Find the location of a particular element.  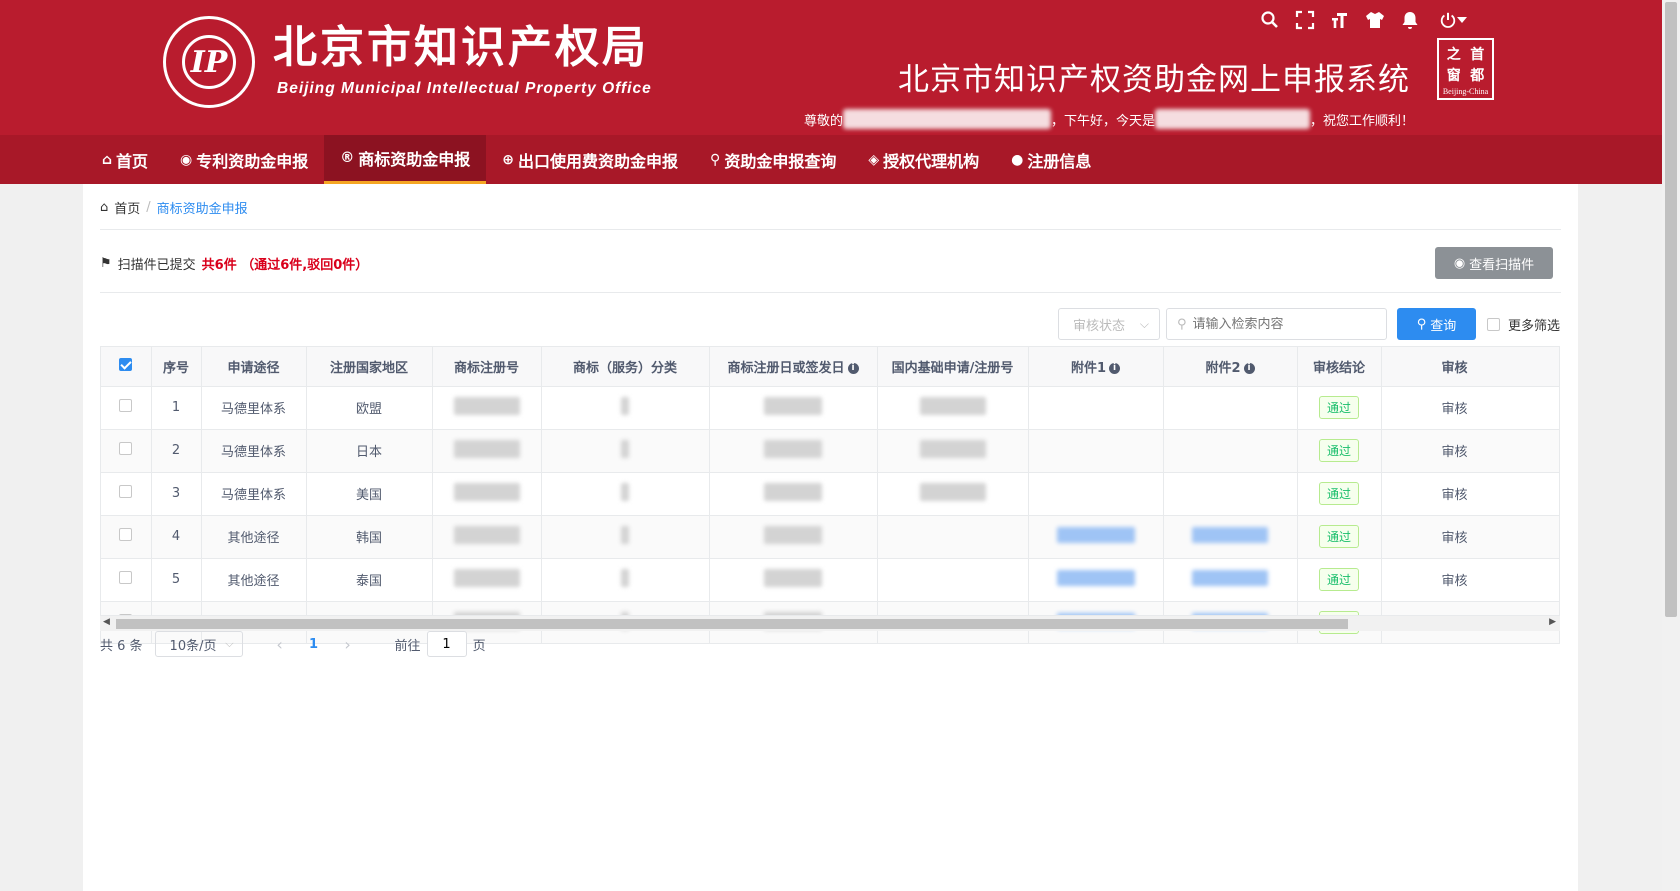

ip-office-emblem-icon: IP is located at coordinates (209, 62).